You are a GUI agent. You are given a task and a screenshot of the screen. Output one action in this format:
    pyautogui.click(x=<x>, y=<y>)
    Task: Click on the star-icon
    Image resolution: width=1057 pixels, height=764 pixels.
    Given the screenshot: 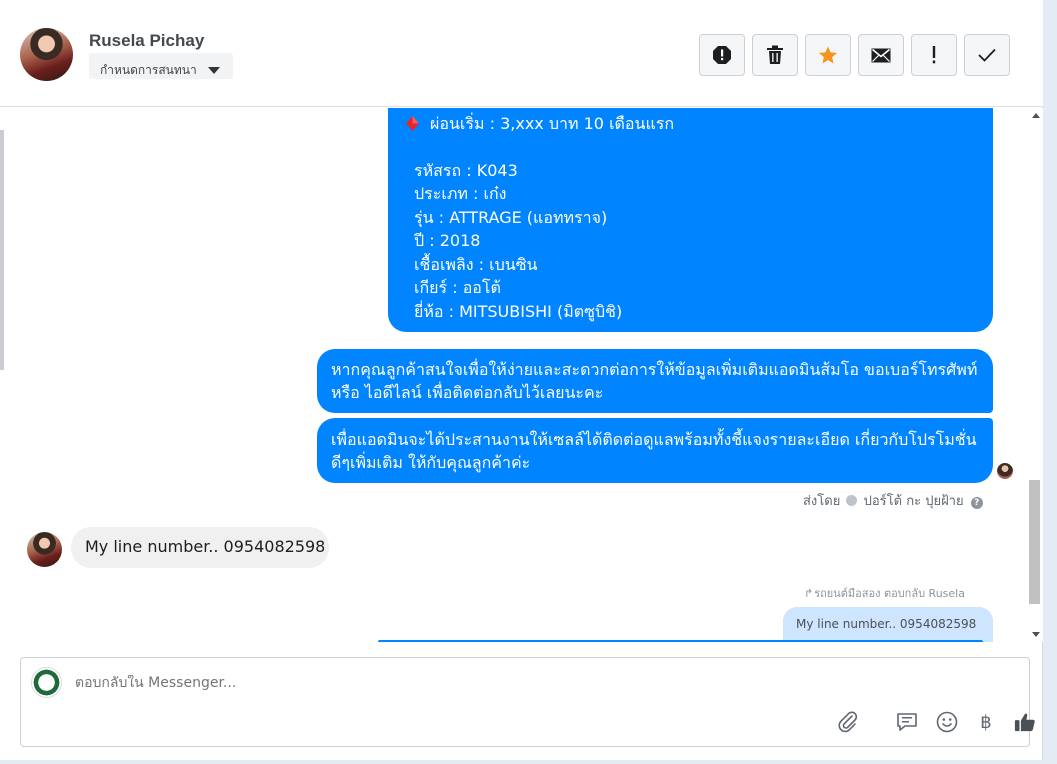 What is the action you would take?
    pyautogui.click(x=828, y=54)
    